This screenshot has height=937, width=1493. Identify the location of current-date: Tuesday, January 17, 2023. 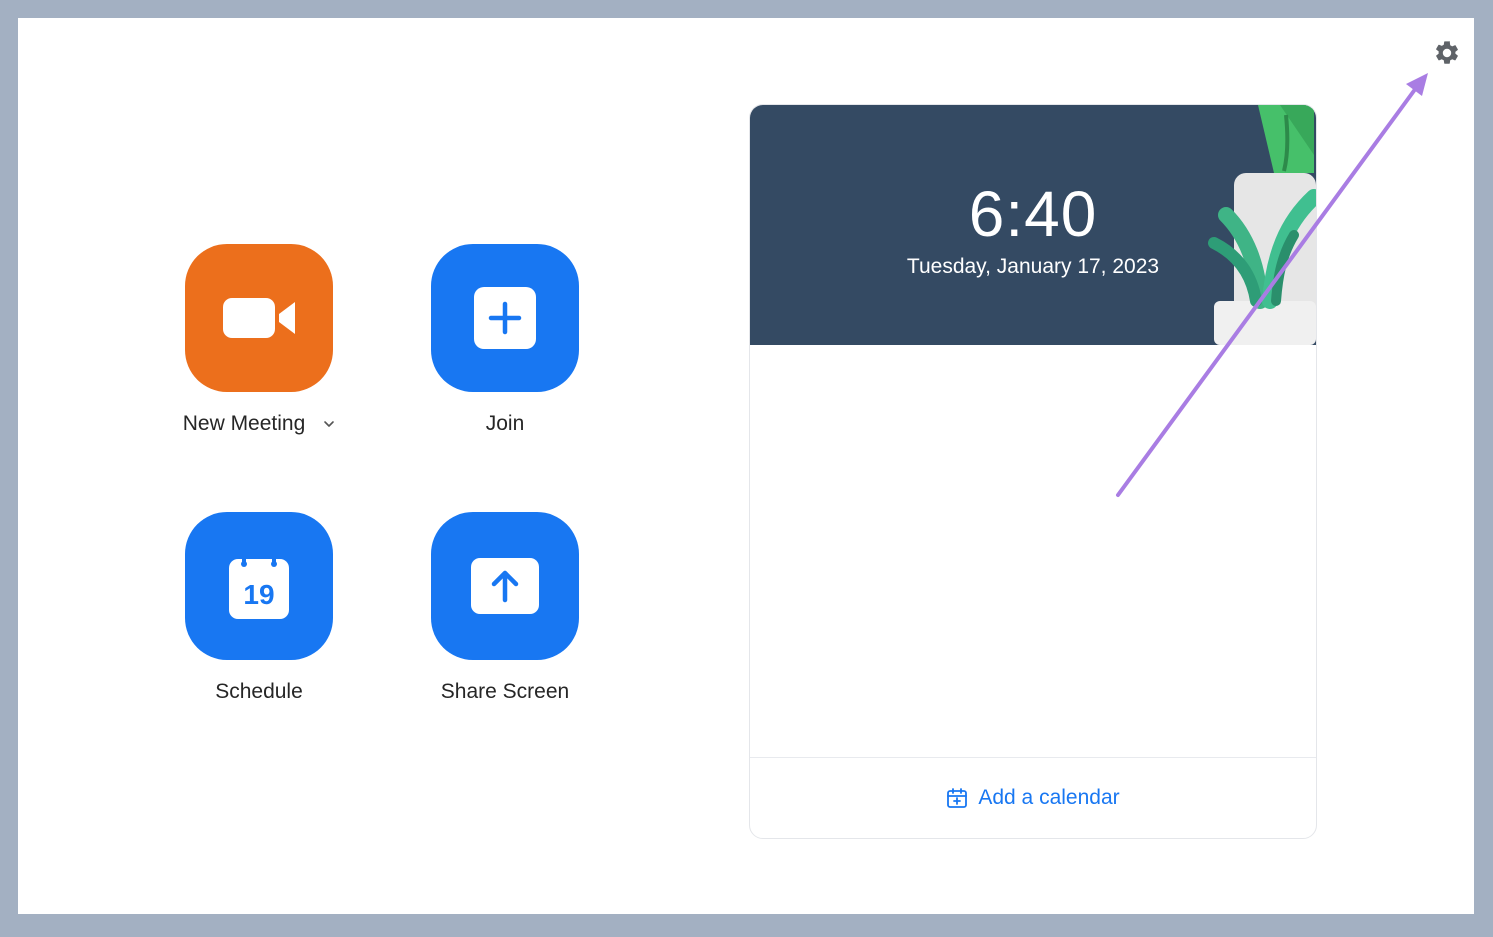
(1033, 266).